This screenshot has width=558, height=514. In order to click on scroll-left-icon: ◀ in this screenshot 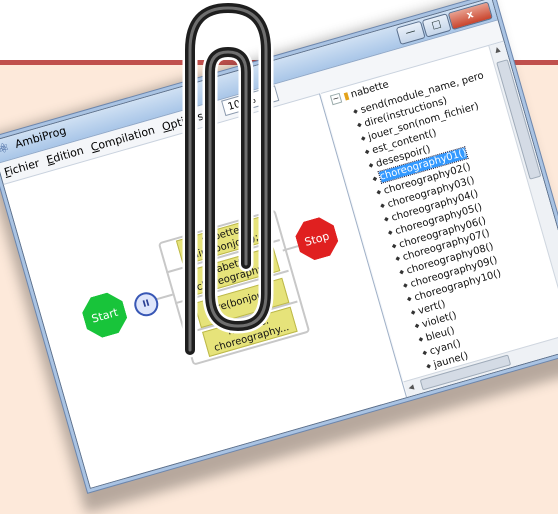, I will do `click(410, 387)`.